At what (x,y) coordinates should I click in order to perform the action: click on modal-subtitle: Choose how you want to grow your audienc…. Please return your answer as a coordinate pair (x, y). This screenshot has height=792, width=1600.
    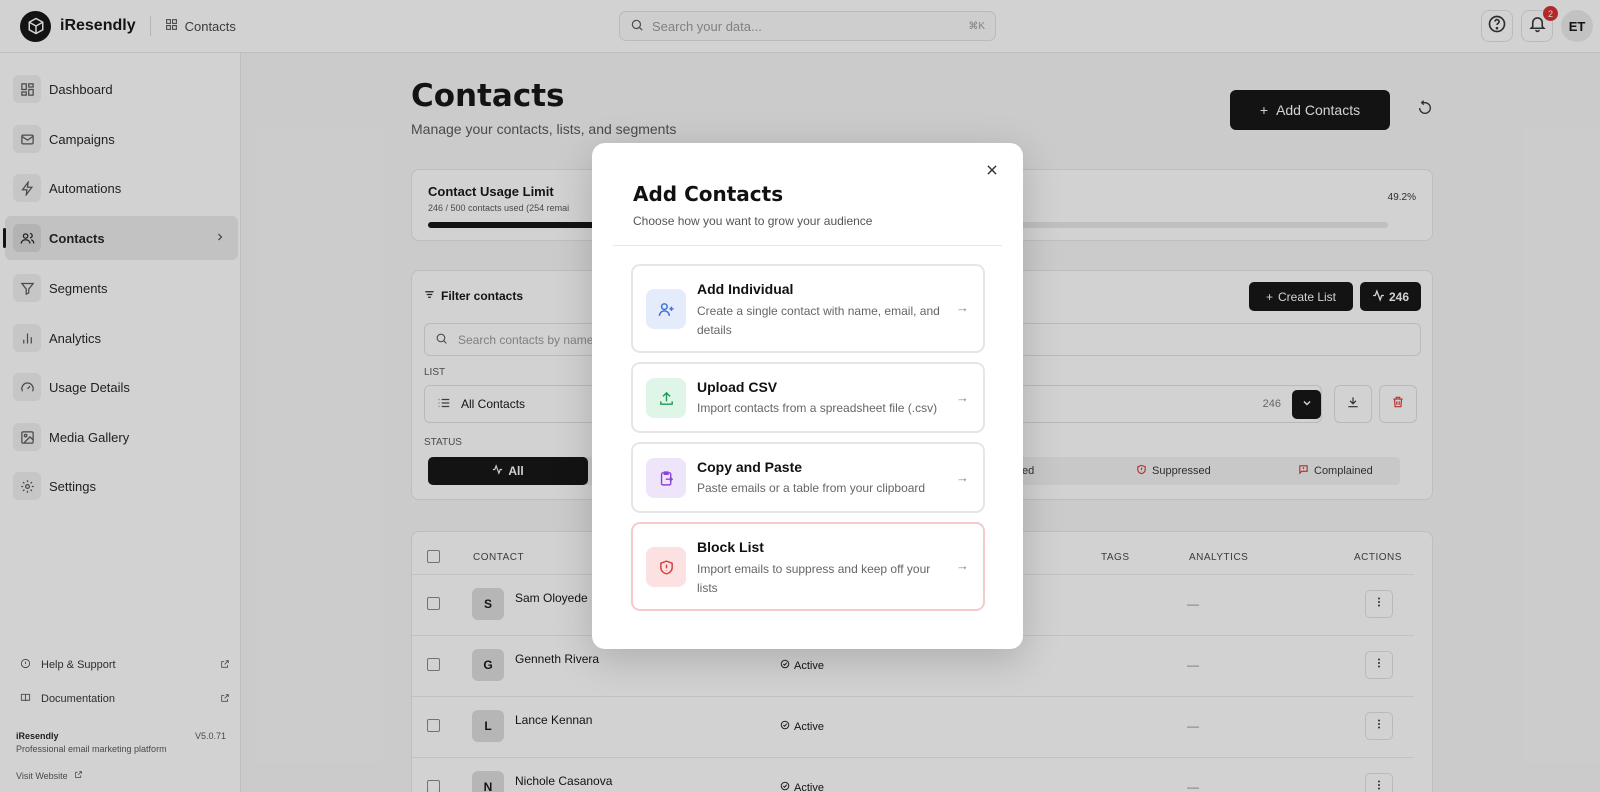
    Looking at the image, I should click on (753, 221).